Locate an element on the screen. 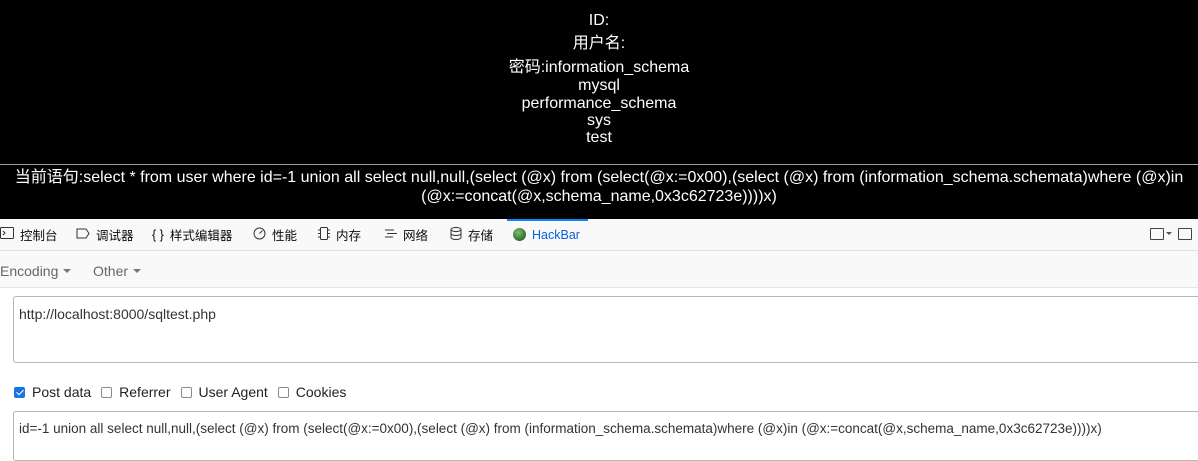 The image size is (1198, 461). hackbar-icon is located at coordinates (519, 234).